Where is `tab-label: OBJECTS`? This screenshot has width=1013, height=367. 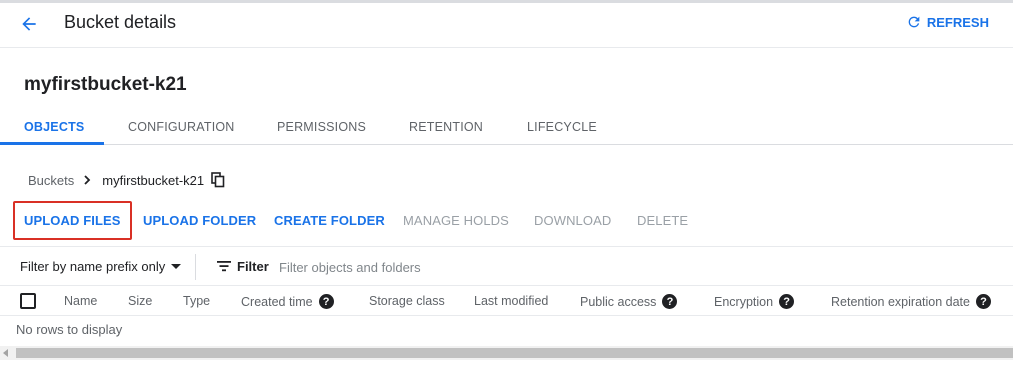 tab-label: OBJECTS is located at coordinates (54, 126).